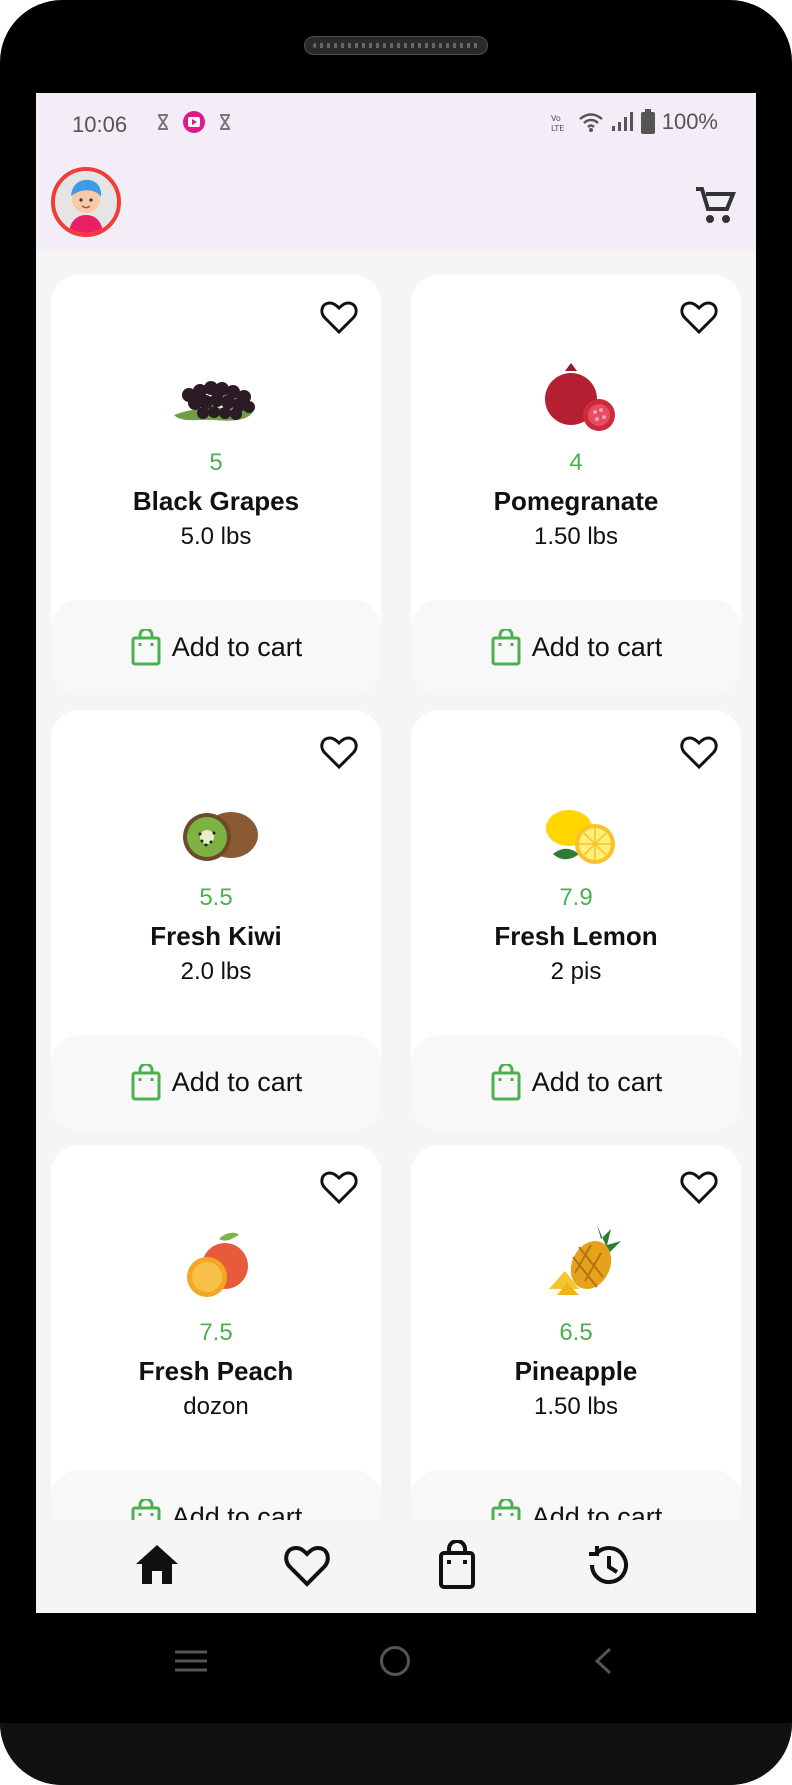 The width and height of the screenshot is (792, 1785). I want to click on pomegranate-image, so click(580, 397).